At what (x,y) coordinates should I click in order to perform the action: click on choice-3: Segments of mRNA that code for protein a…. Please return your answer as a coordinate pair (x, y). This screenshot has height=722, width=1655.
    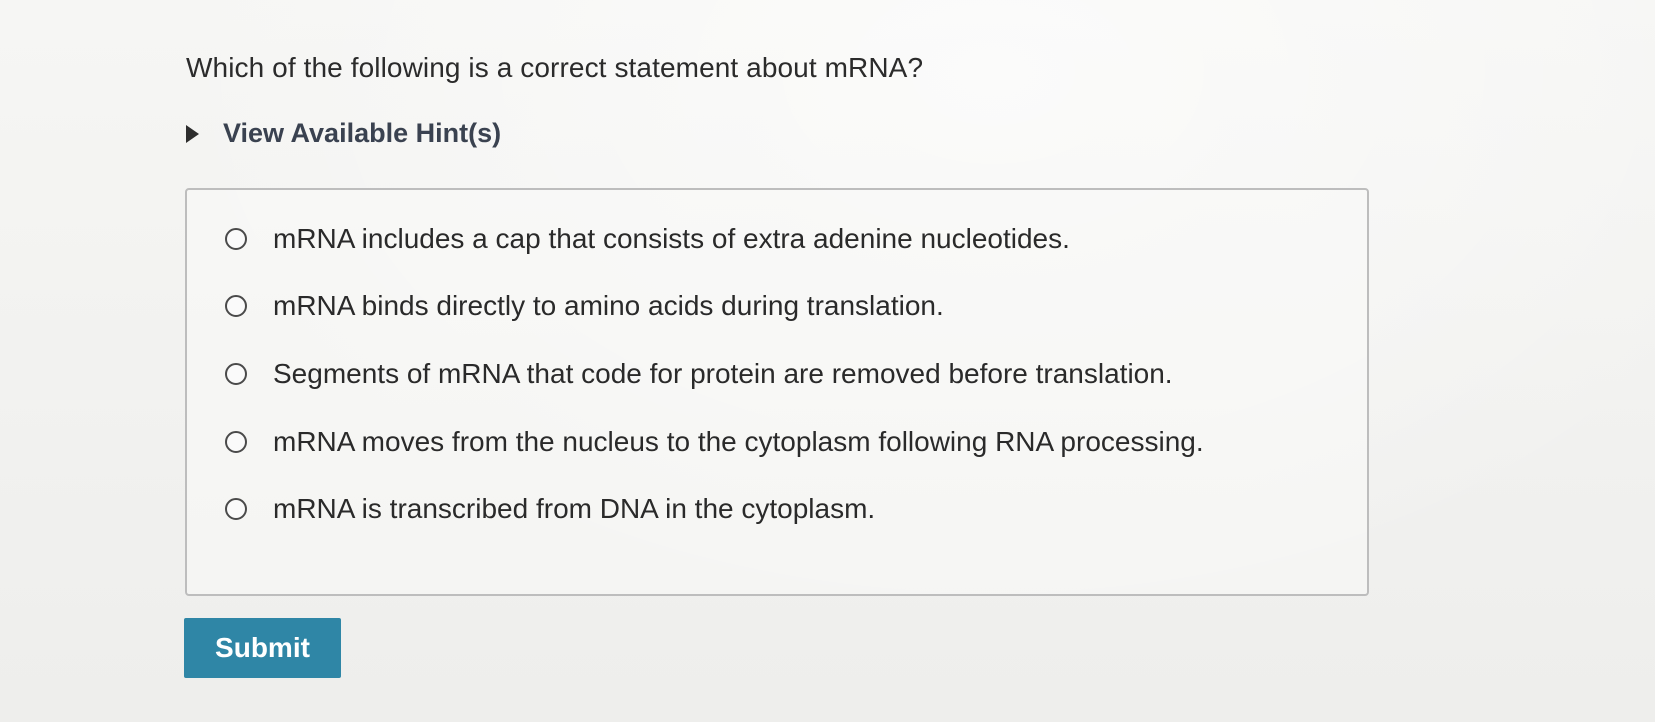
    Looking at the image, I should click on (699, 374).